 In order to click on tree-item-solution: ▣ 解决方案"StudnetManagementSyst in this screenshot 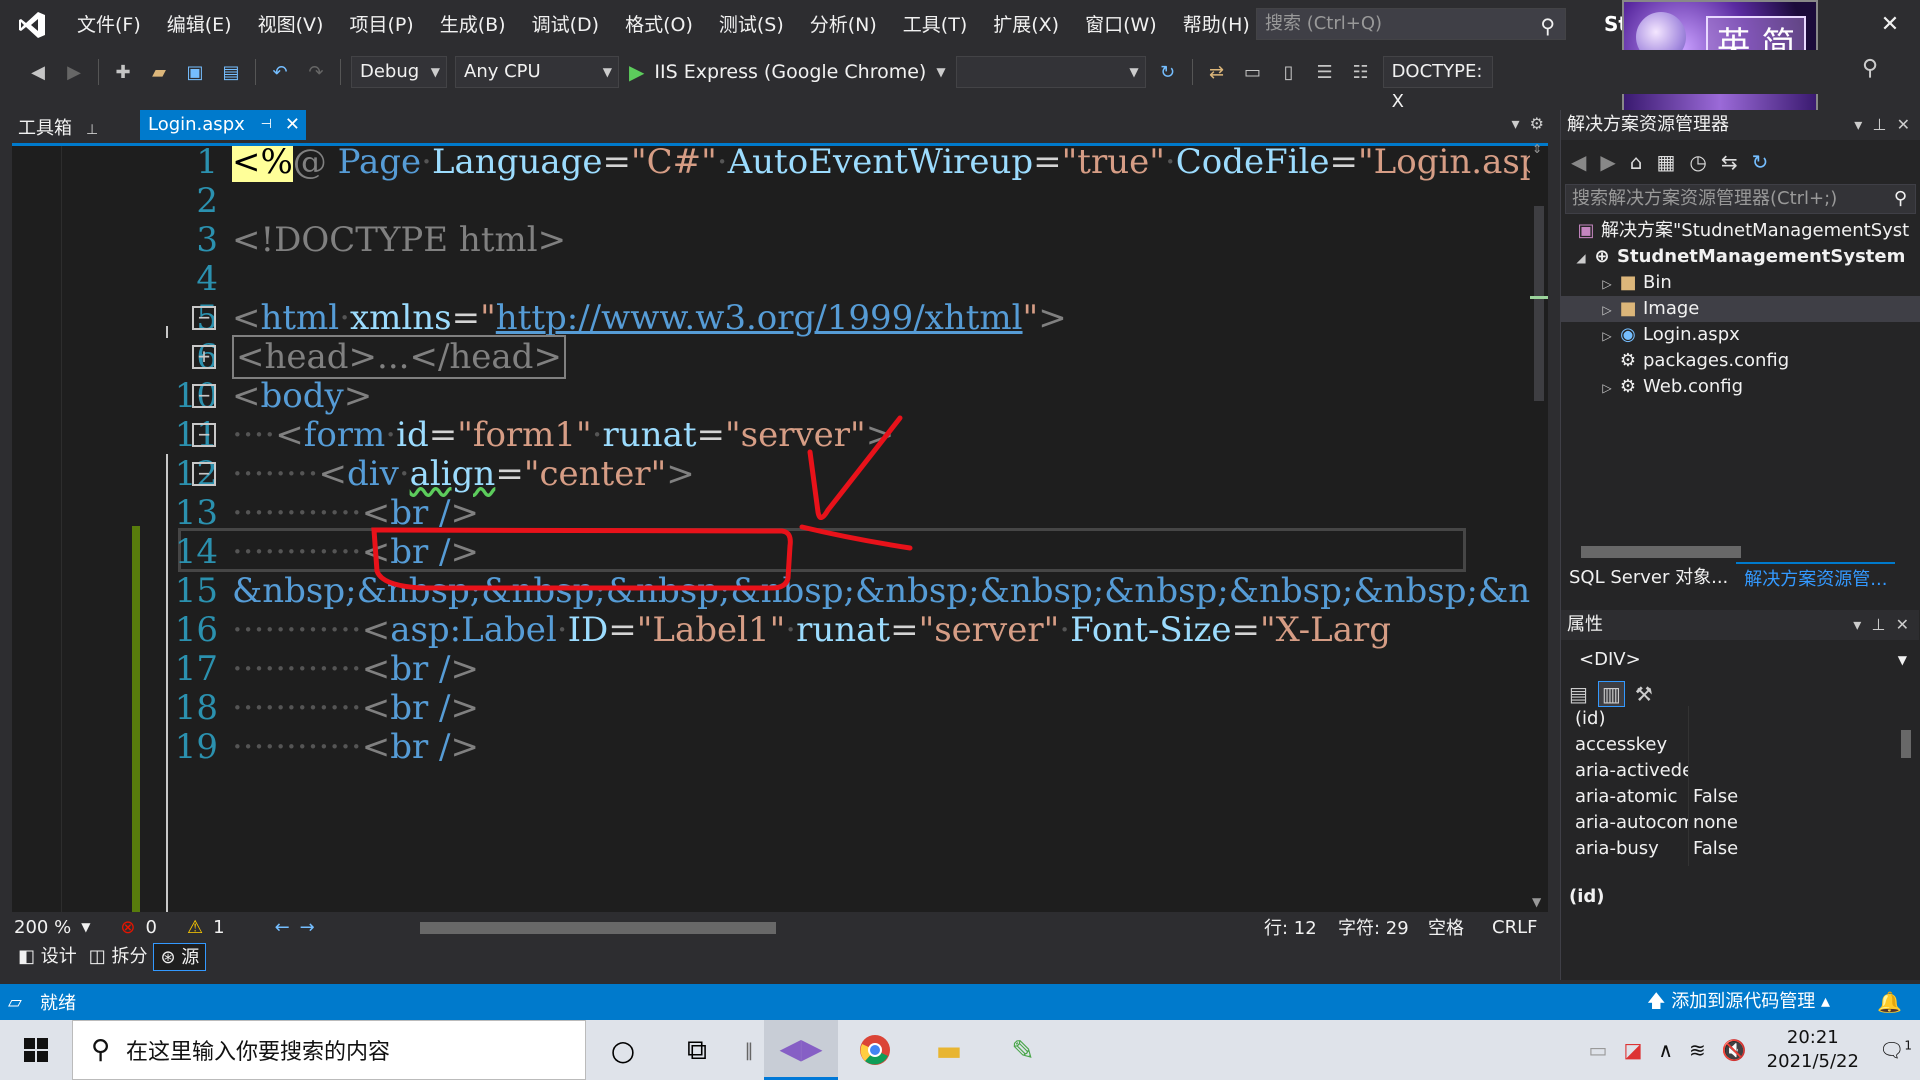, I will do `click(1740, 231)`.